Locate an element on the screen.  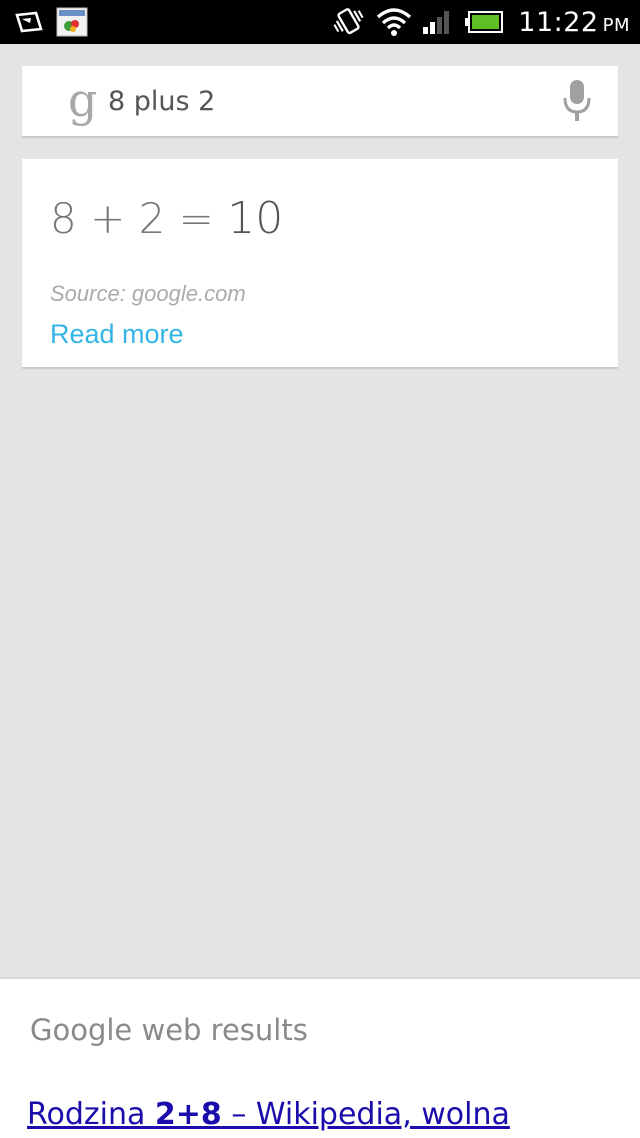
wifi-icon is located at coordinates (394, 22).